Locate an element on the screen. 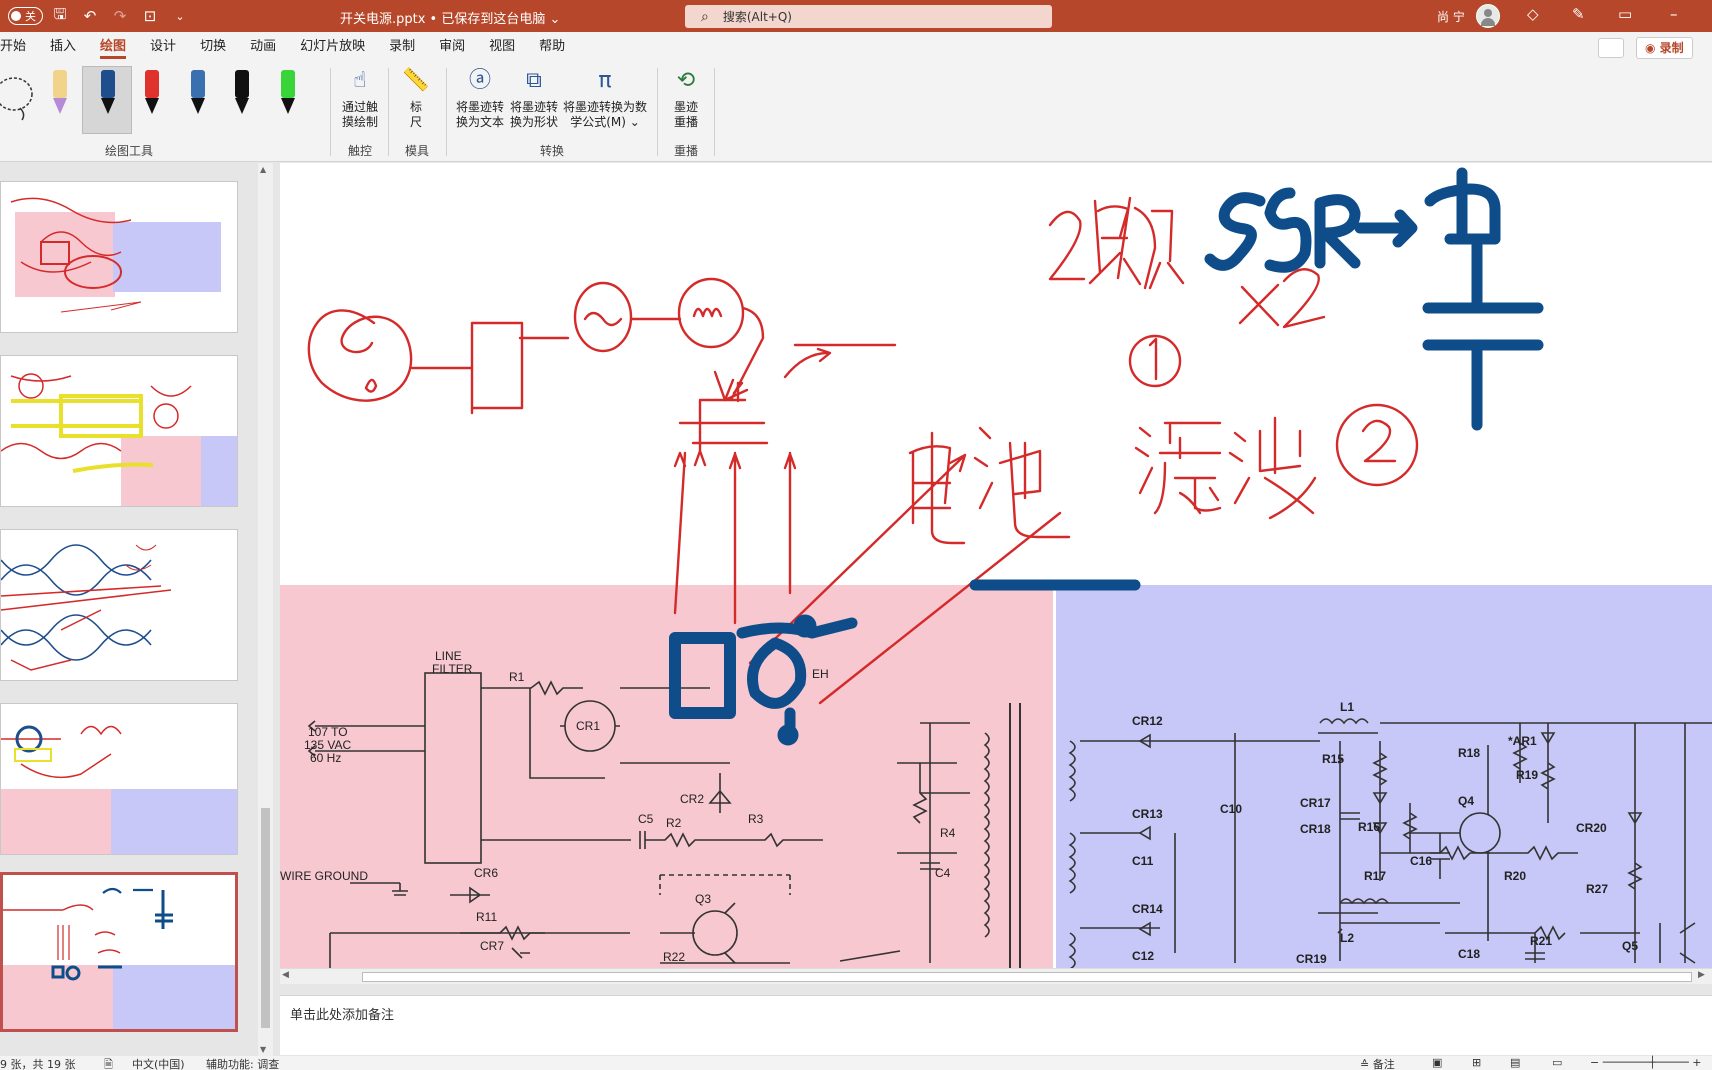 The width and height of the screenshot is (1712, 1070). reading-view-icon: ▤ is located at coordinates (1515, 1062).